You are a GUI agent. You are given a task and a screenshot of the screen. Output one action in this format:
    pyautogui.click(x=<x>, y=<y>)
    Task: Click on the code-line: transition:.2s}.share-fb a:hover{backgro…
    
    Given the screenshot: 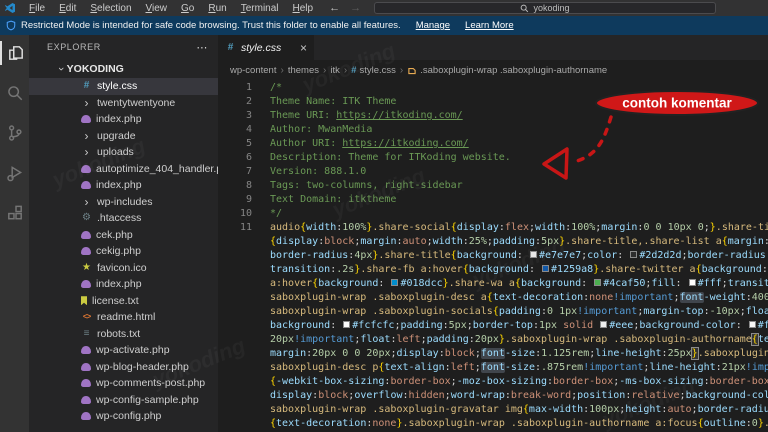 What is the action you would take?
    pyautogui.click(x=493, y=270)
    